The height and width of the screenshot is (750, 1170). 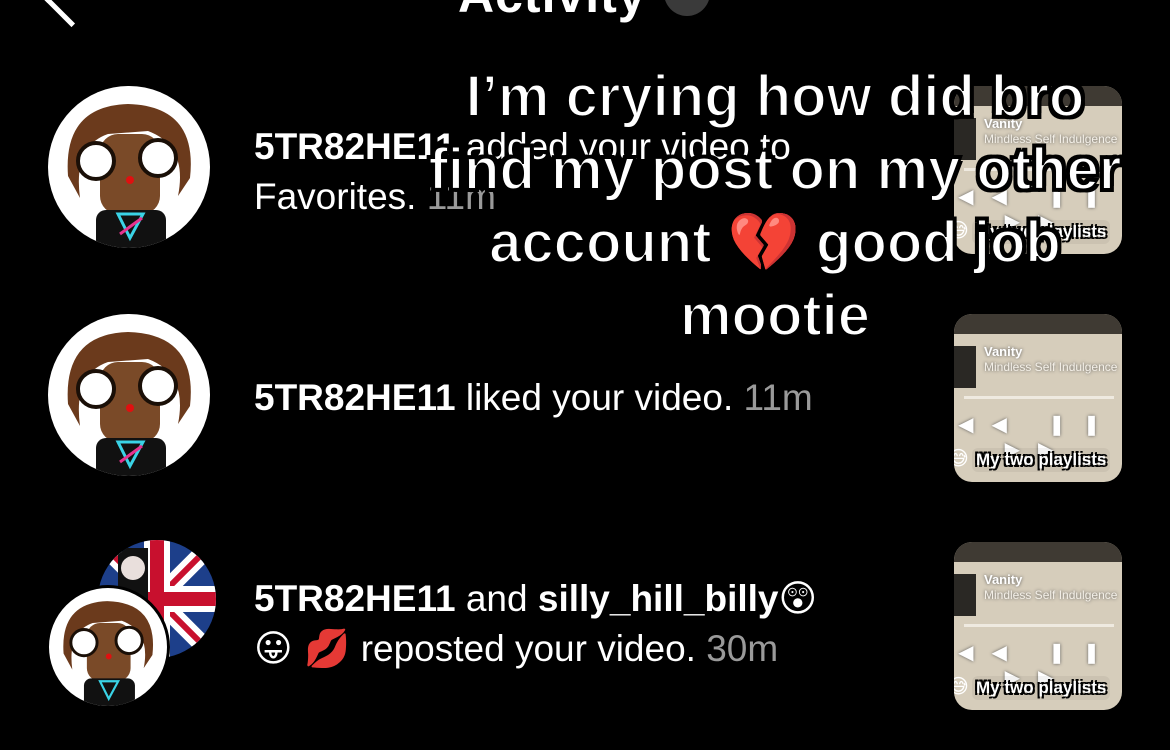 I want to click on tongue-kiss-emoji-icon: 😛 💋, so click(x=302, y=648).